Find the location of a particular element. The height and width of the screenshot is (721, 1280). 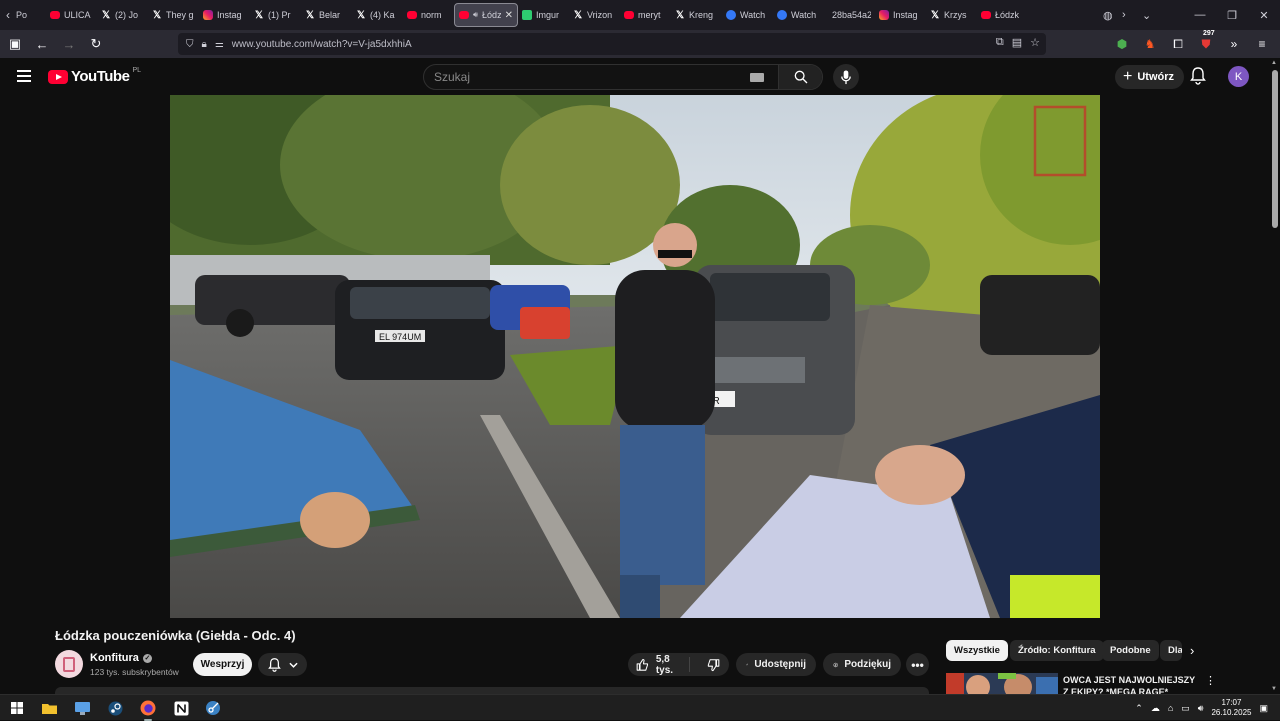

close-window-icon: ✕ is located at coordinates (1264, 15).